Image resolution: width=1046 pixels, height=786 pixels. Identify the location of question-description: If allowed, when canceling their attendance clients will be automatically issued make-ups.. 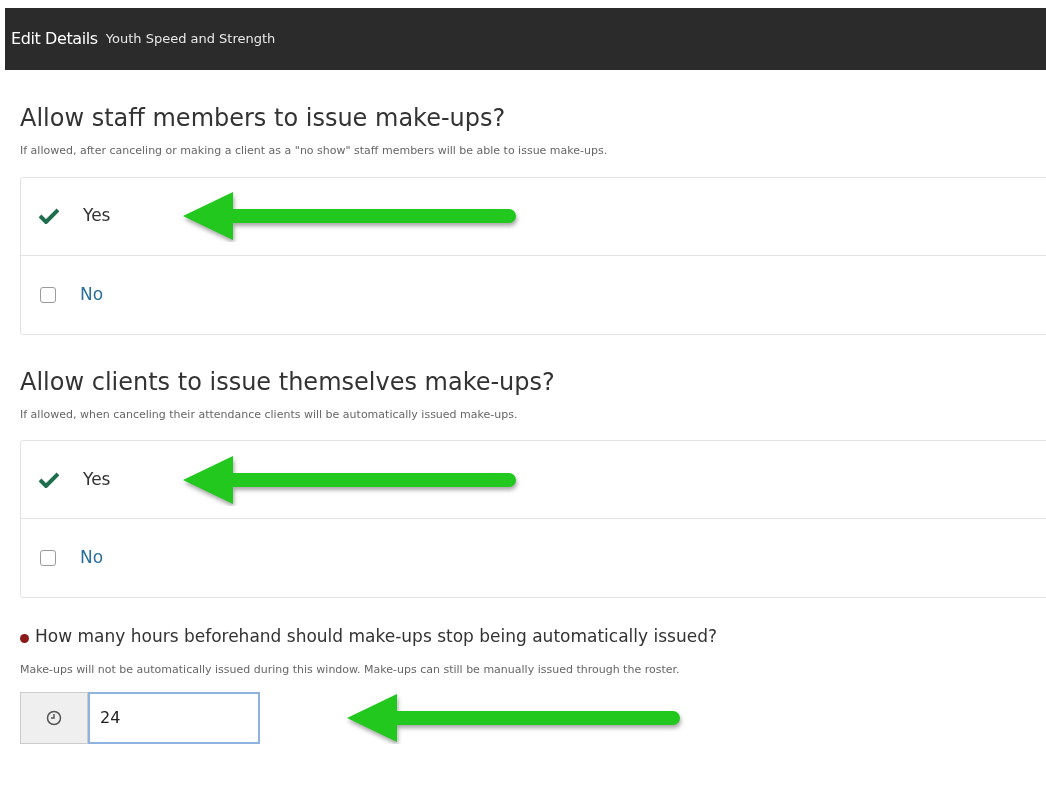
(269, 414).